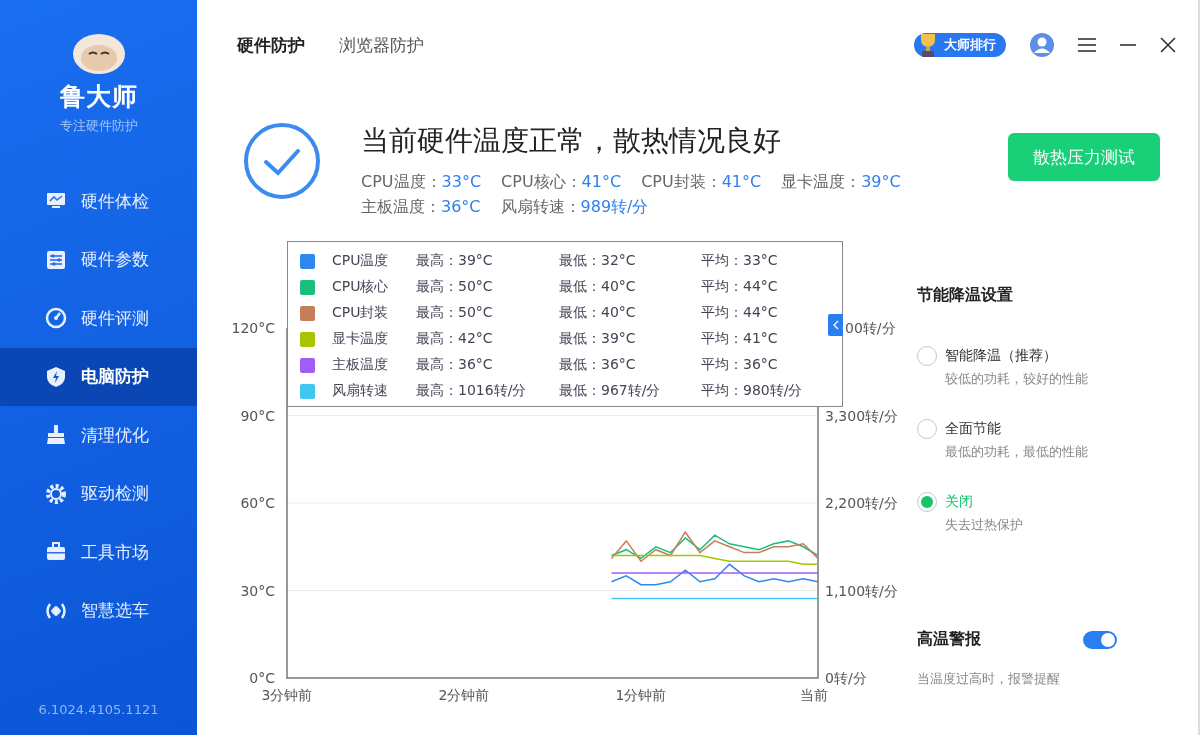 The height and width of the screenshot is (735, 1200). What do you see at coordinates (814, 695) in the screenshot?
I see `axis-tick-label: 当前` at bounding box center [814, 695].